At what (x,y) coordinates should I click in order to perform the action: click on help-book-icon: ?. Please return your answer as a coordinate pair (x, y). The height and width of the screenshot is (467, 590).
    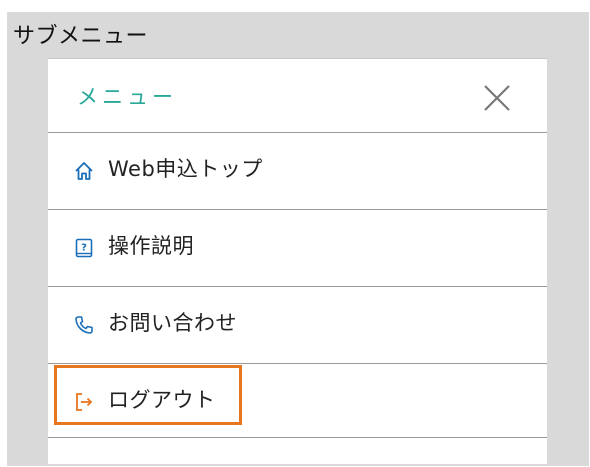
    Looking at the image, I should click on (84, 248).